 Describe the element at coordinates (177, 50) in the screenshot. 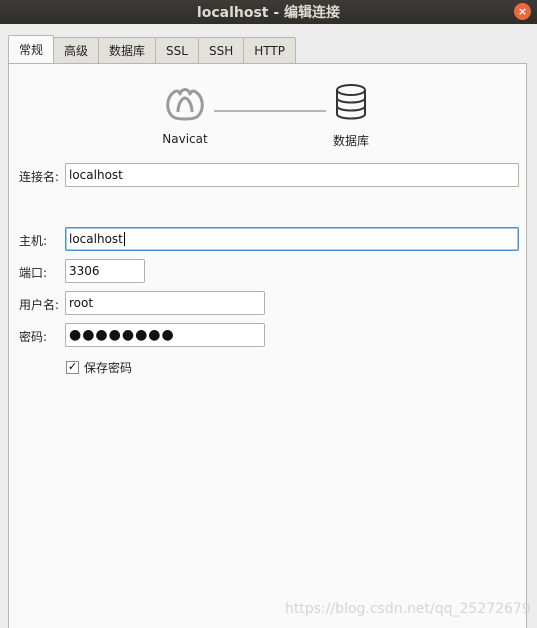

I see `tab-ssl: SSL` at that location.